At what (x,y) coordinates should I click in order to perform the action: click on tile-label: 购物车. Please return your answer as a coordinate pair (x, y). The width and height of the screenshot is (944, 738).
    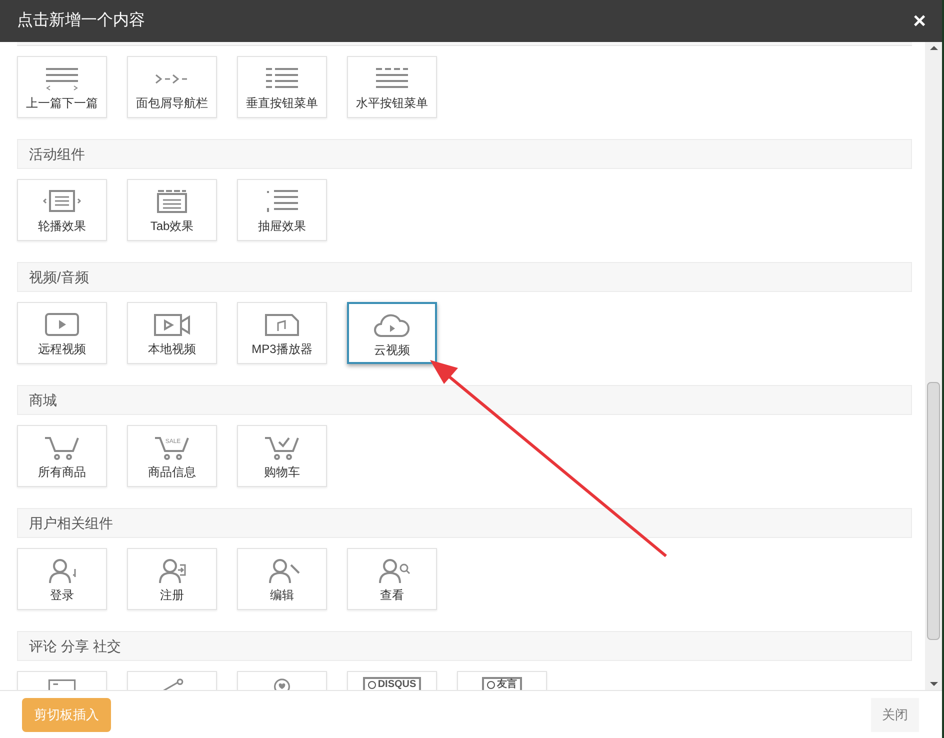
    Looking at the image, I should click on (282, 472).